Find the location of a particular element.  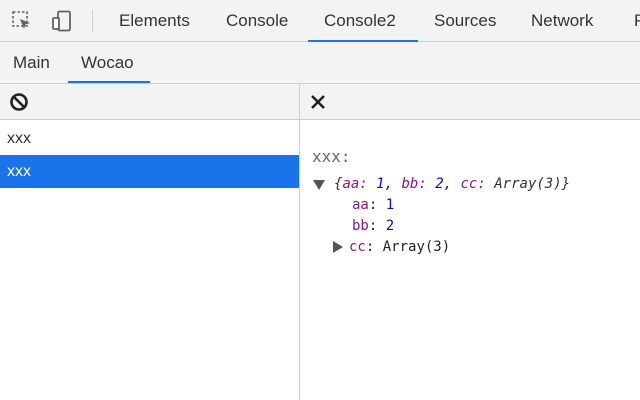

tab-overflow: P is located at coordinates (637, 21).